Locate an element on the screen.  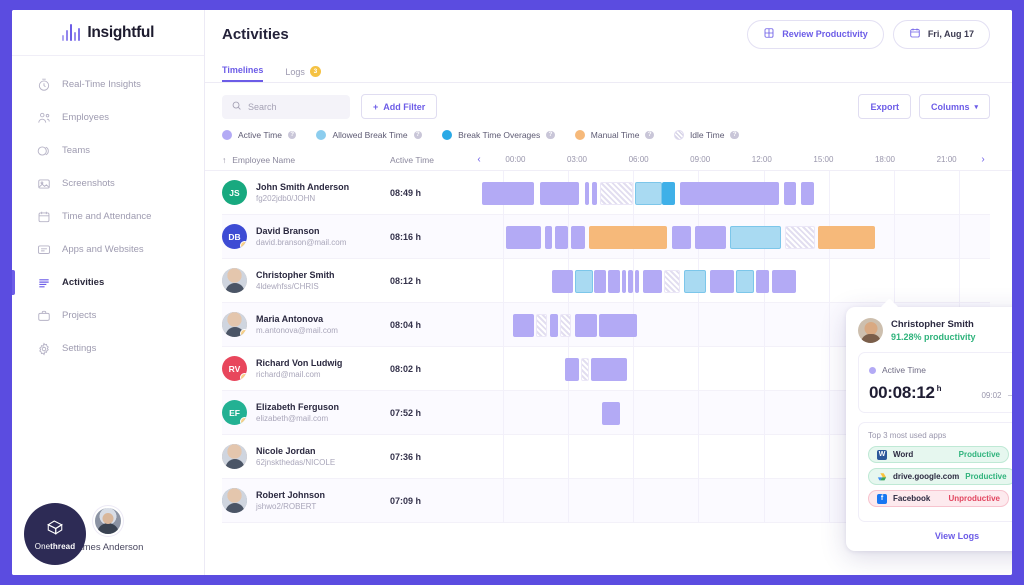
app-name: Facebook is located at coordinates (912, 498).